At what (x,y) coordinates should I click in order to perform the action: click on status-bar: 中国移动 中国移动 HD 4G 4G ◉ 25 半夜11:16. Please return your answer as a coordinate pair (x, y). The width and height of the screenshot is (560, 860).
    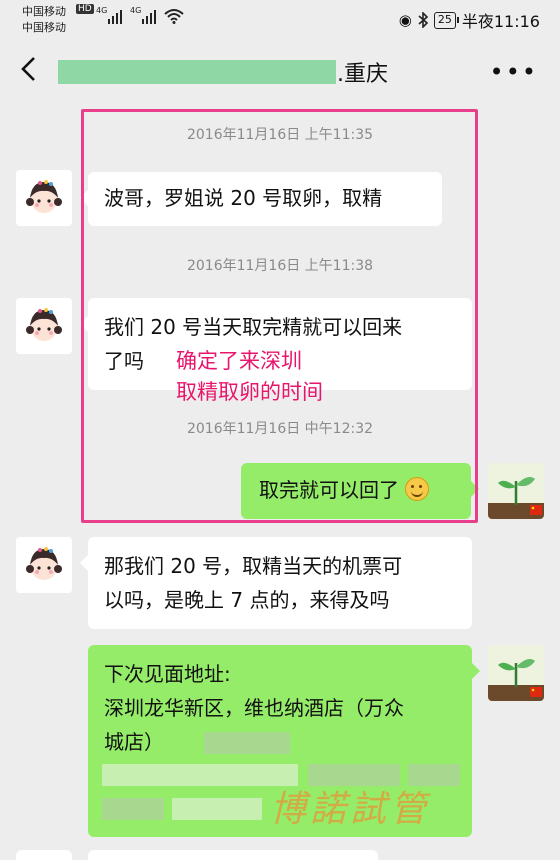
    Looking at the image, I should click on (280, 19).